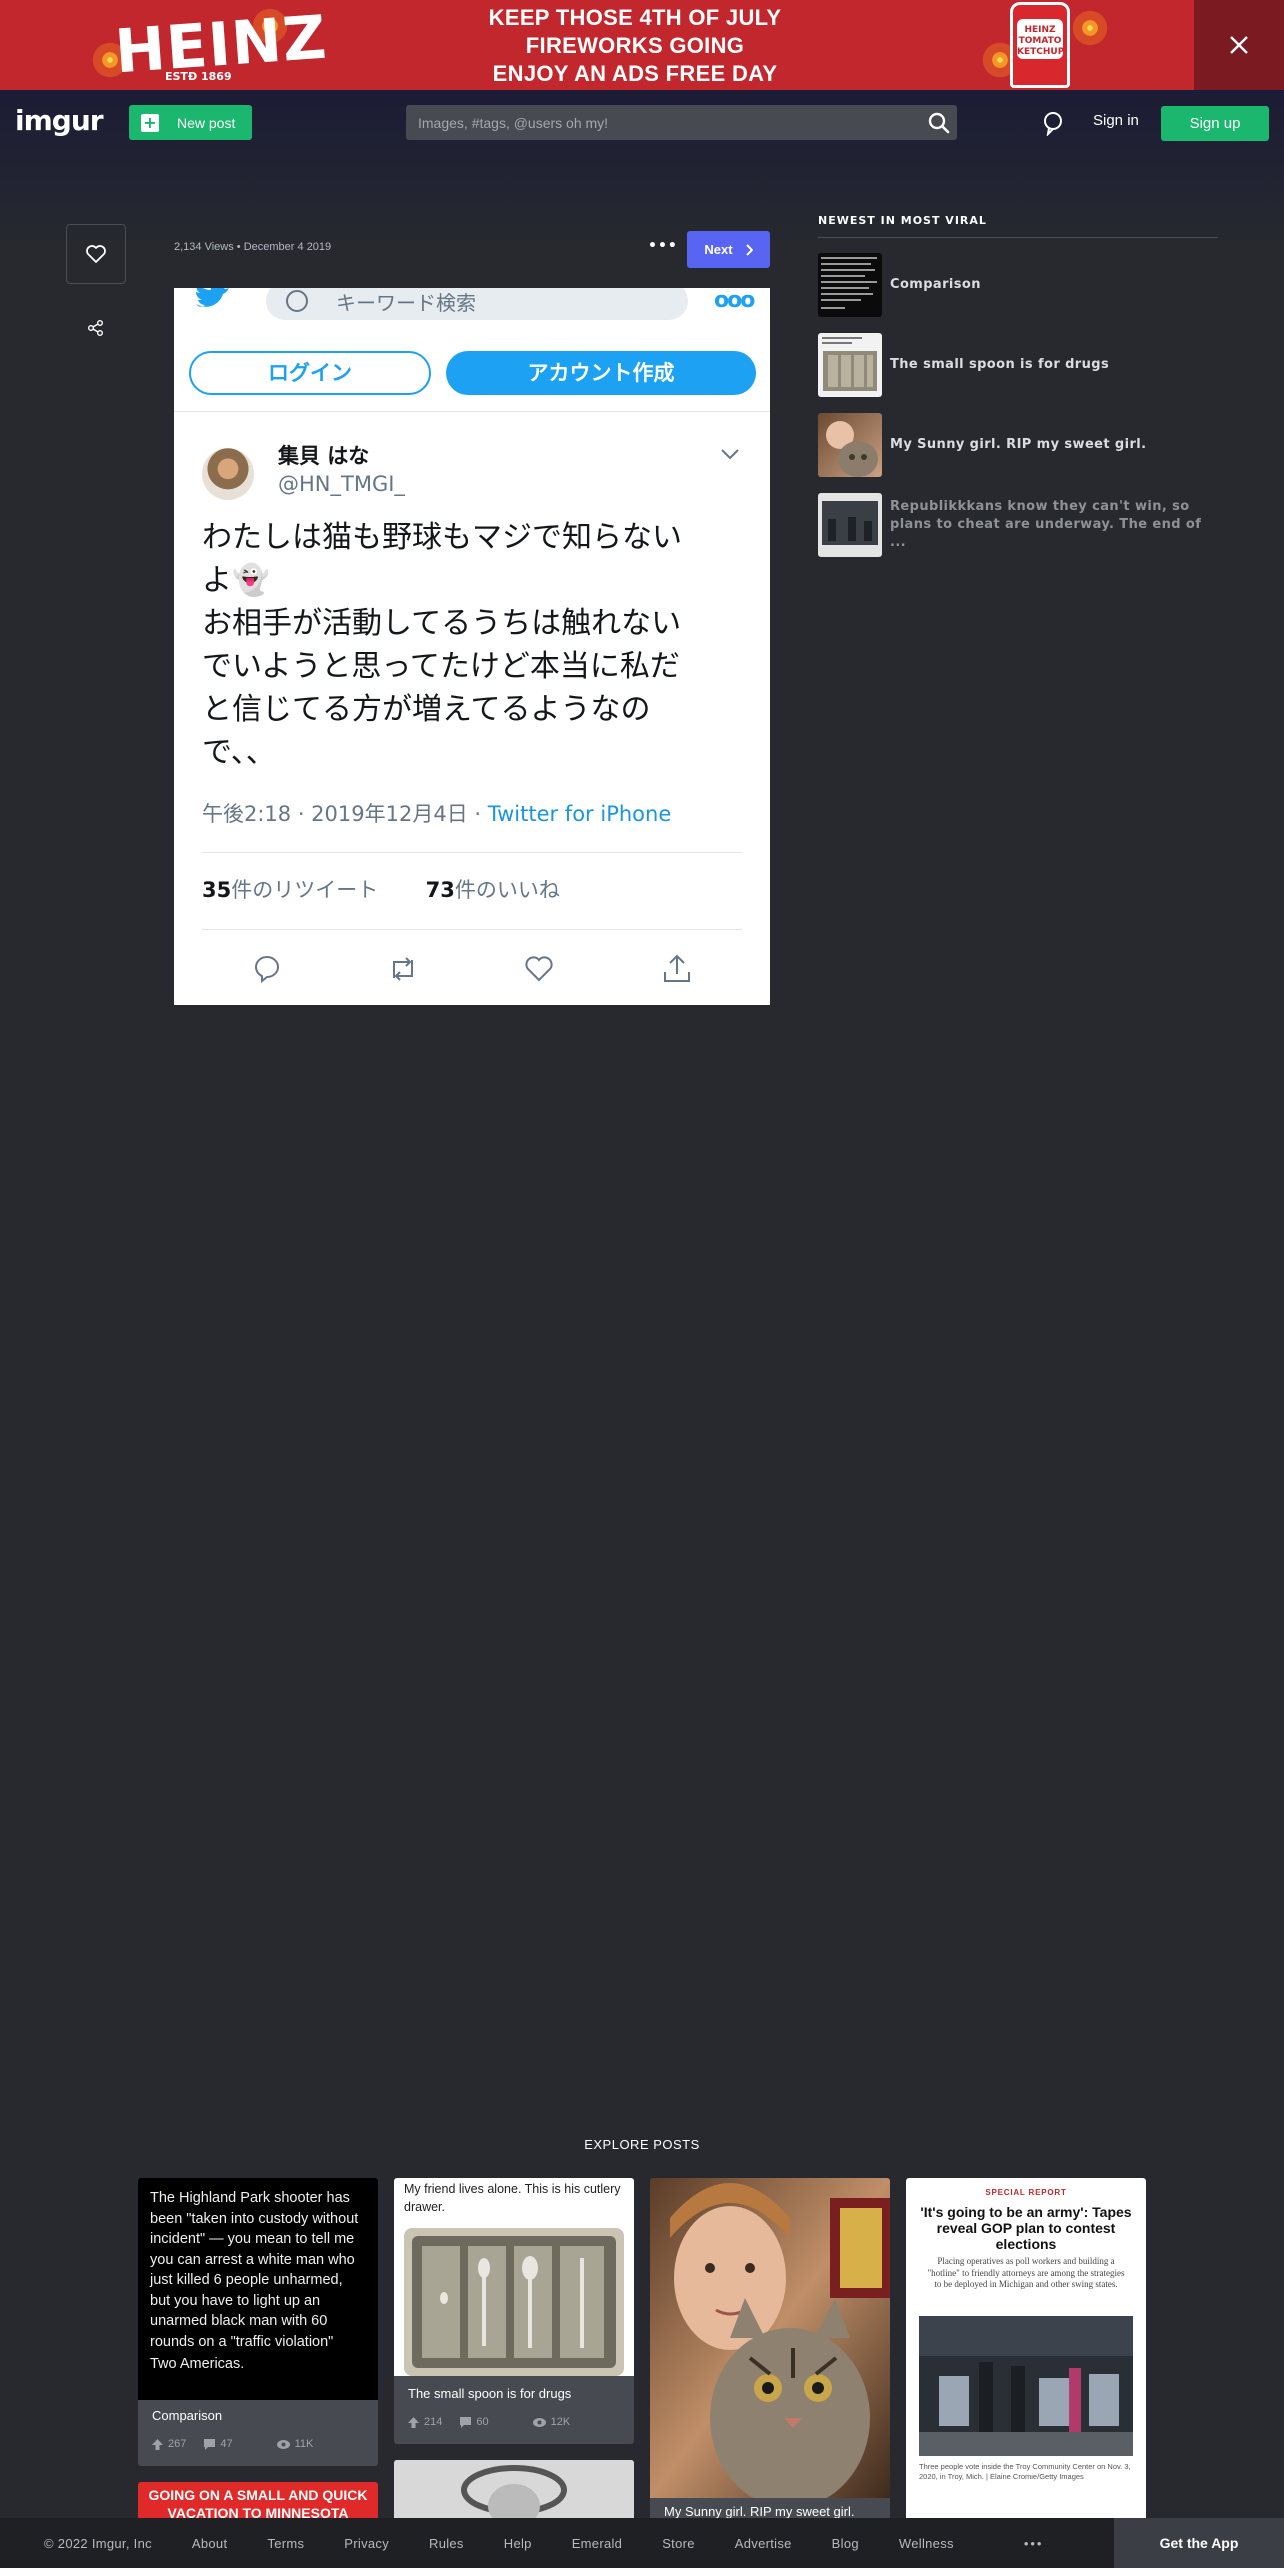 Image resolution: width=1284 pixels, height=2568 pixels. Describe the element at coordinates (406, 302) in the screenshot. I see `tweet-search-placeholder: キーワード検索` at that location.